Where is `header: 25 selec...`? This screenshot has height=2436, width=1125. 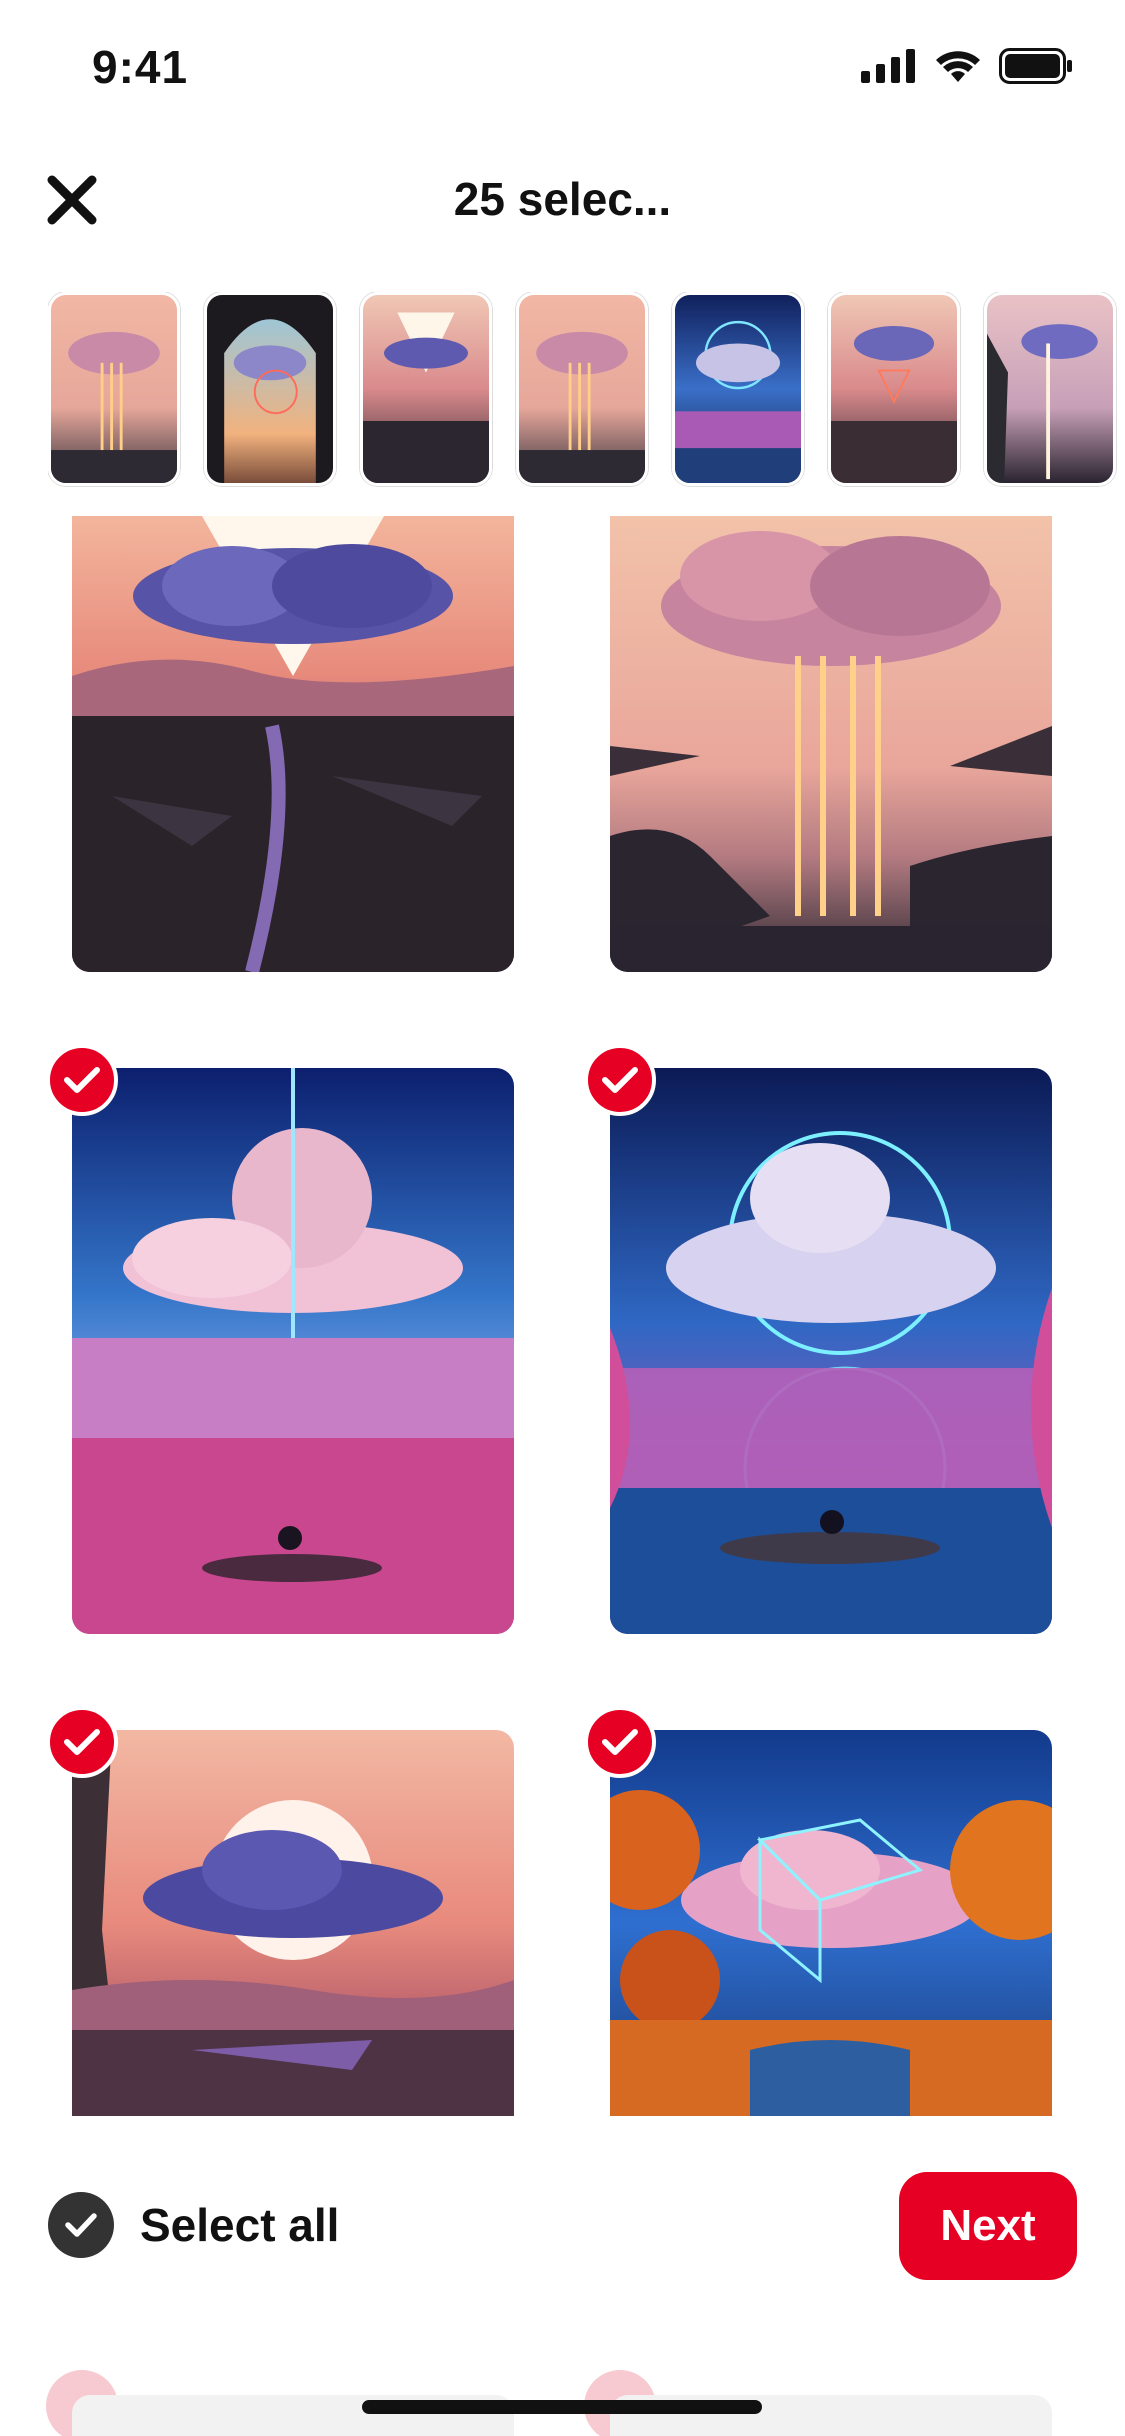
header: 25 selec... is located at coordinates (562, 200).